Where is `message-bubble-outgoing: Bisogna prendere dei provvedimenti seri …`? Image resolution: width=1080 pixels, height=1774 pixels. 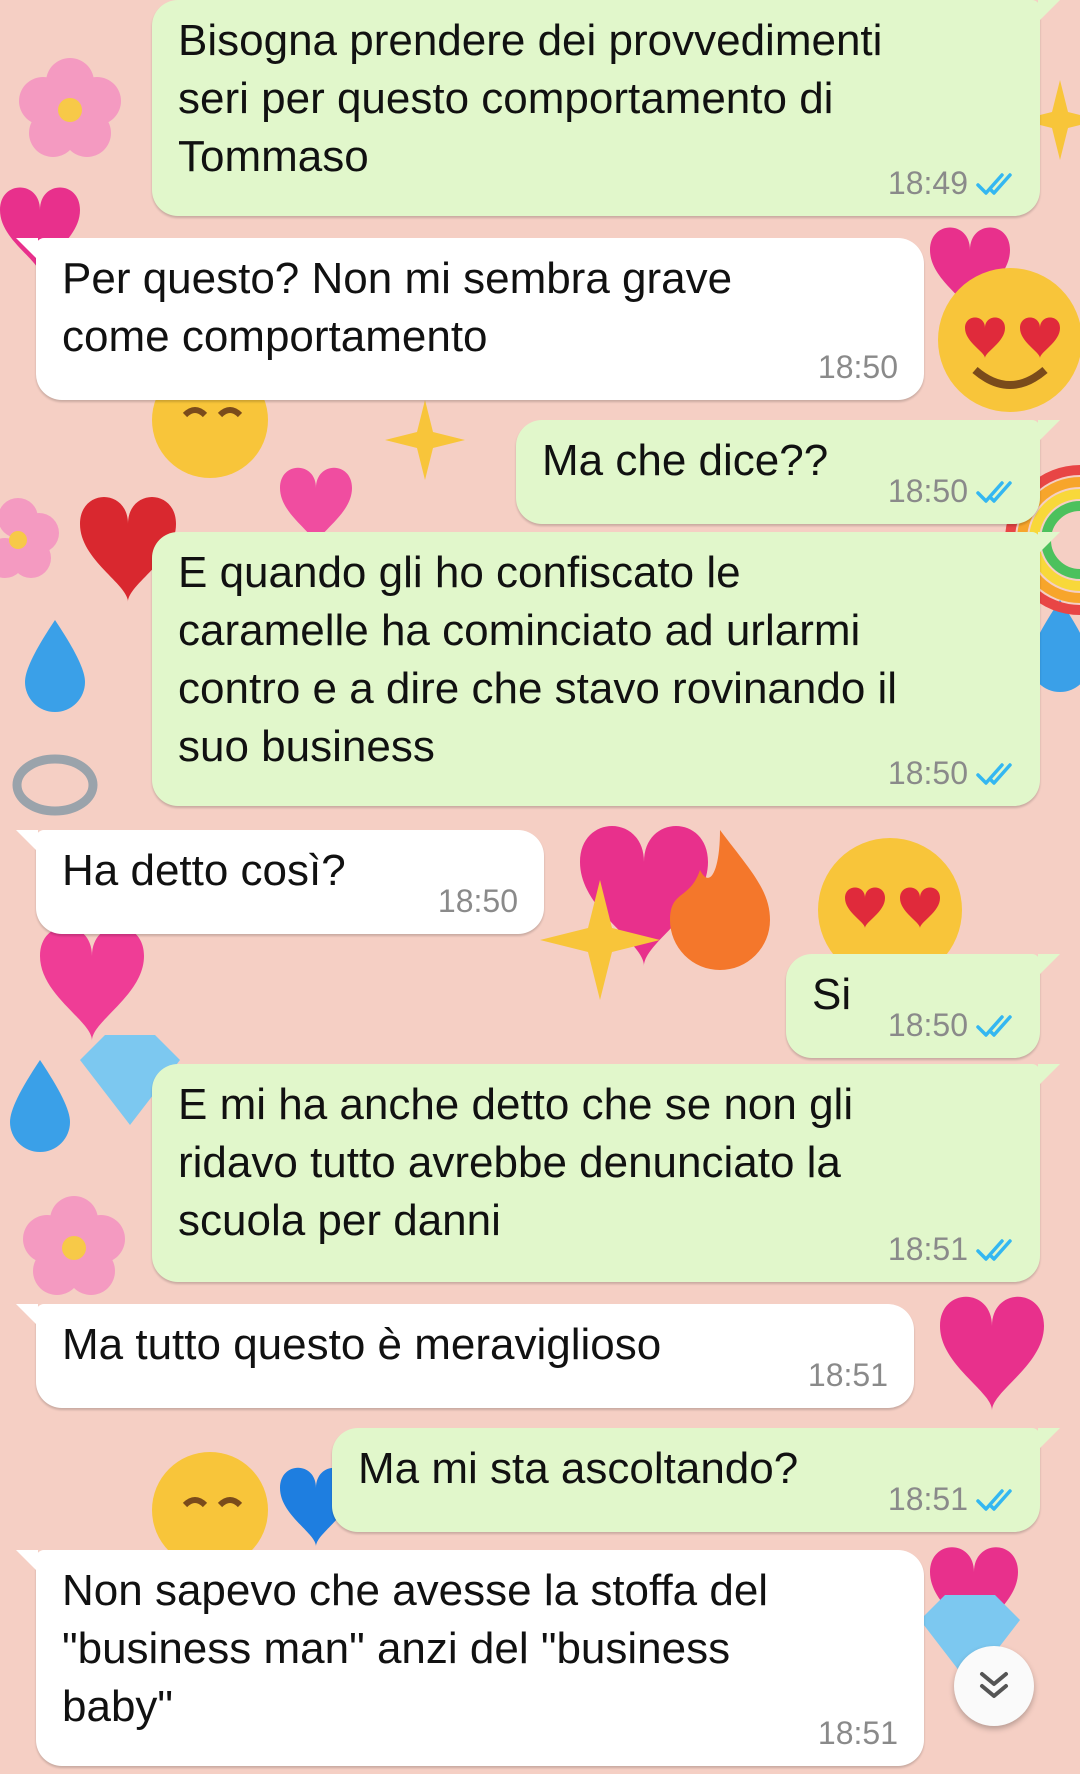
message-bubble-outgoing: Bisogna prendere dei provvedimenti seri … is located at coordinates (606, 108).